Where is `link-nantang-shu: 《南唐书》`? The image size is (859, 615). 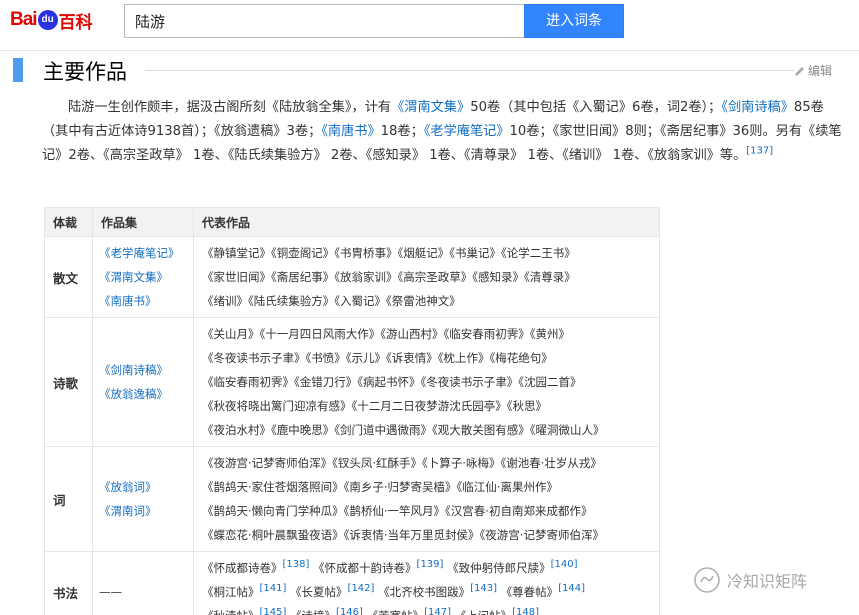
link-nantang-shu: 《南唐书》 is located at coordinates (350, 131).